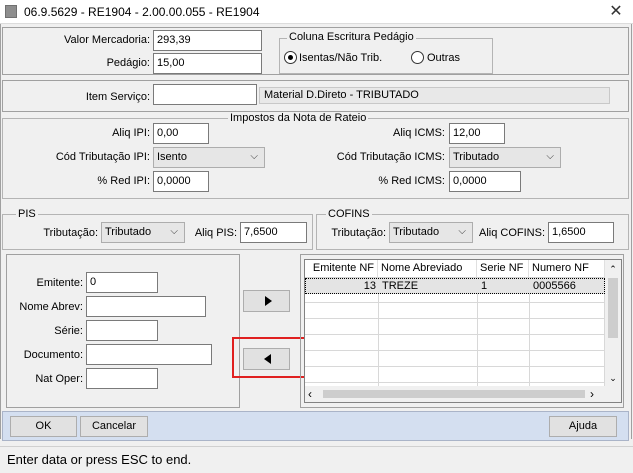 This screenshot has width=633, height=473. Describe the element at coordinates (358, 233) in the screenshot. I see `cofins-tributacao-label: Tributação:` at that location.